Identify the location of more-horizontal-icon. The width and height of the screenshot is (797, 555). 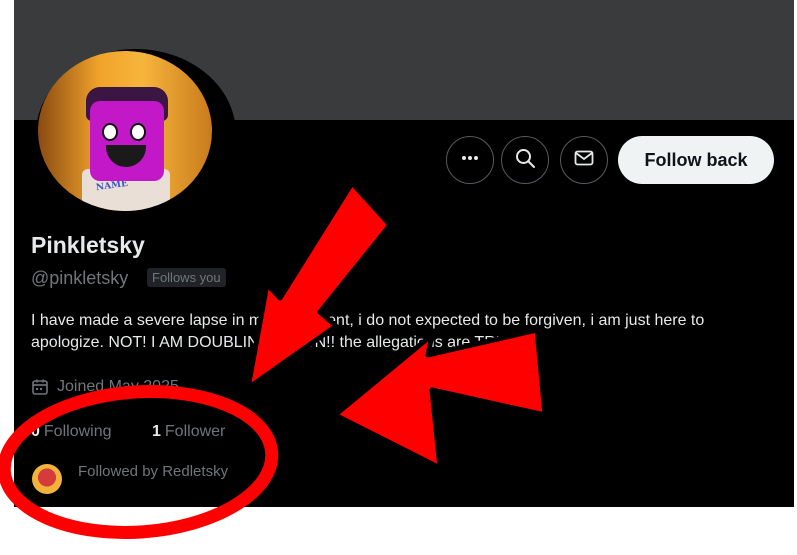
(470, 160).